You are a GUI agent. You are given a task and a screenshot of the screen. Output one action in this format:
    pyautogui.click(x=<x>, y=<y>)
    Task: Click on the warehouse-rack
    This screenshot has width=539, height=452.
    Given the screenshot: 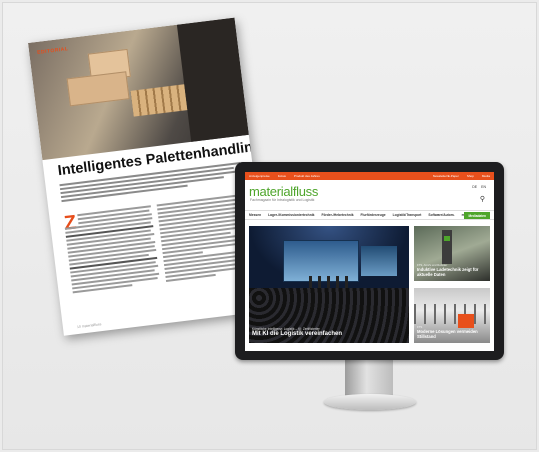 What is the action you would take?
    pyautogui.click(x=452, y=314)
    